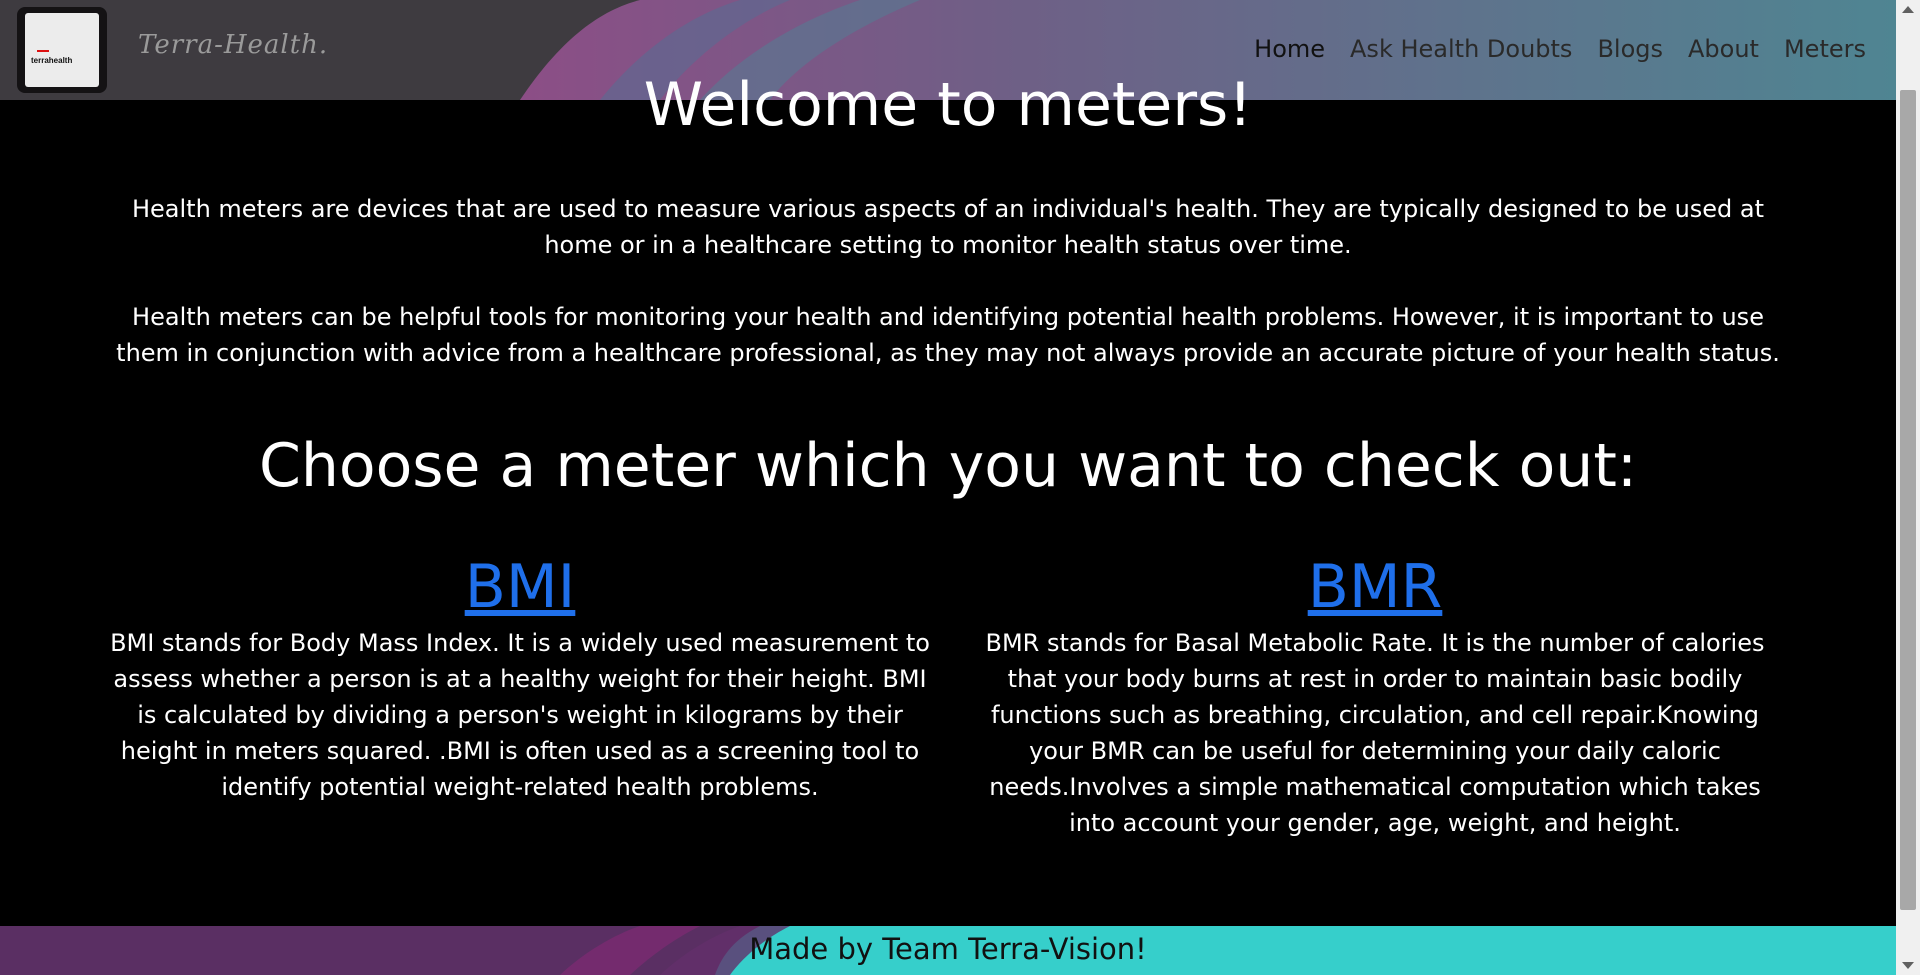 The width and height of the screenshot is (1920, 975). I want to click on scrollbar-thumb, so click(1908, 500).